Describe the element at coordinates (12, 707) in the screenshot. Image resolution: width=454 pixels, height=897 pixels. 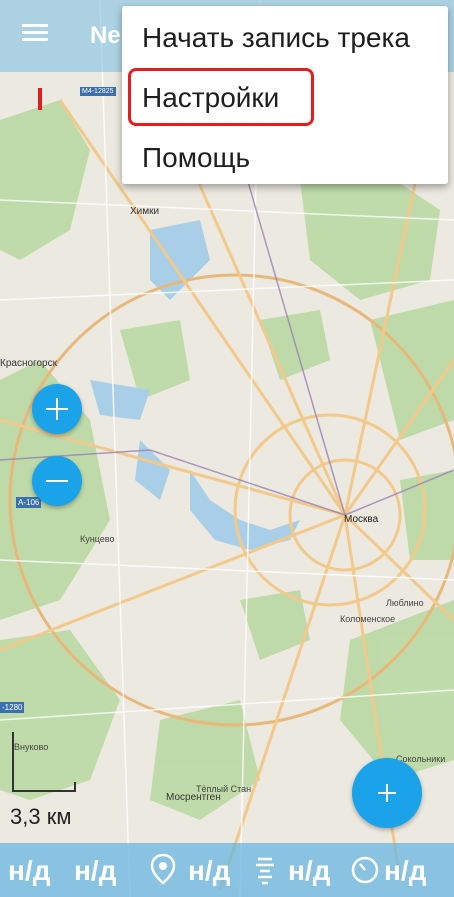
I see `road-label-1280: -1280` at that location.